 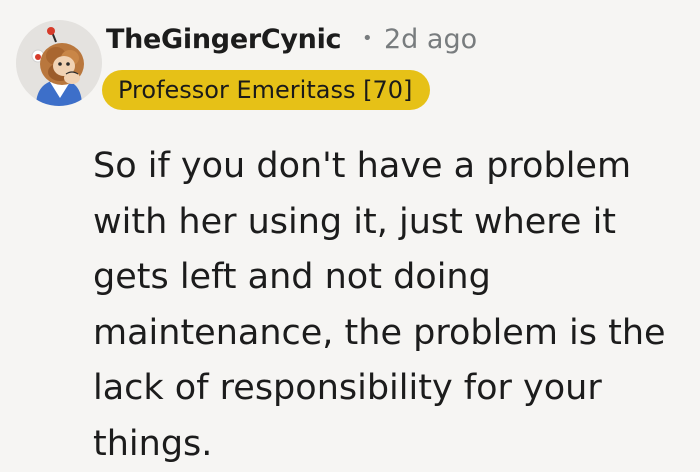 What do you see at coordinates (266, 90) in the screenshot?
I see `user-flair-badge: Professor Emeritass [70]` at bounding box center [266, 90].